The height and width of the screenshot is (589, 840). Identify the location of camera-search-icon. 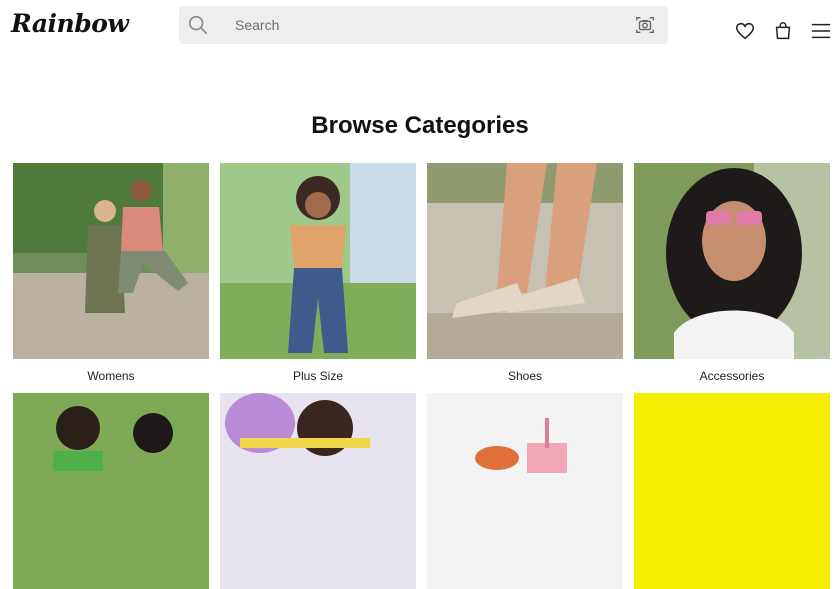
(645, 25).